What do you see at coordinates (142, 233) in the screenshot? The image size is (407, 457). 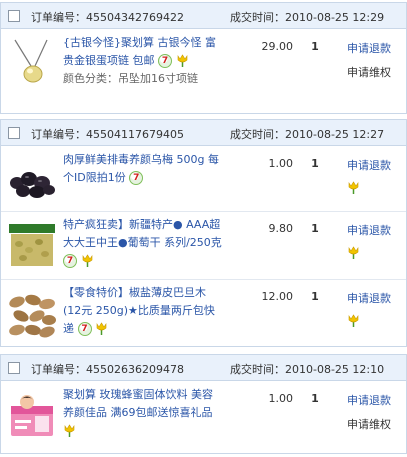 I see `item-title-link: 特产疯狂卖】新疆特产● AAA超大大王中王●葡萄干 系列/250克` at bounding box center [142, 233].